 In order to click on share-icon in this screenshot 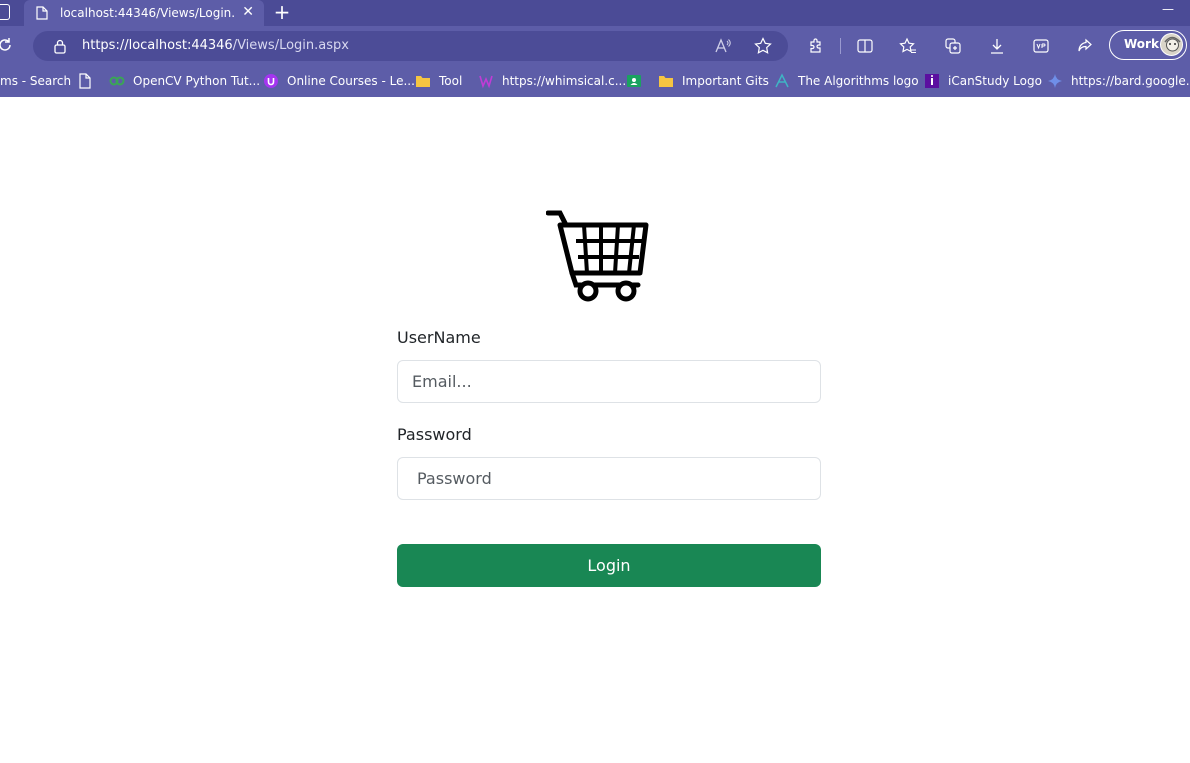, I will do `click(1085, 46)`.